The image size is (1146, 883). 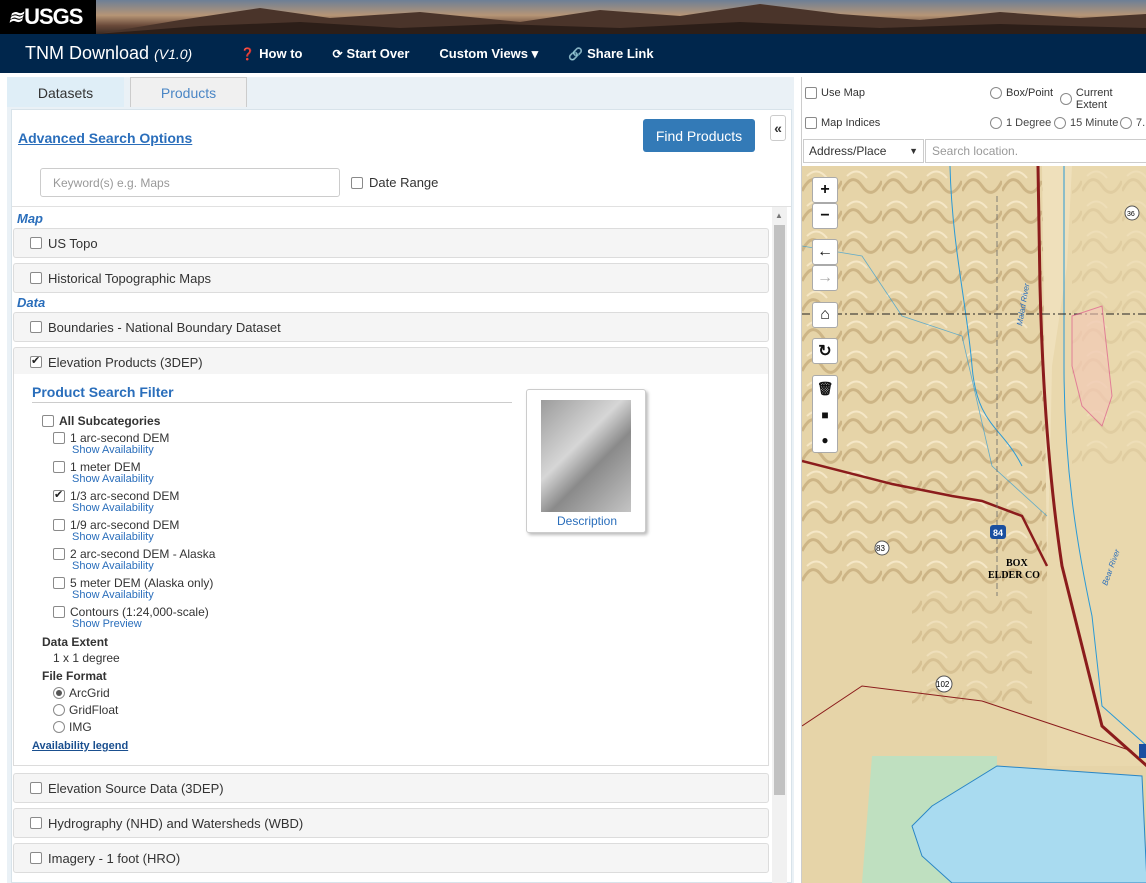 What do you see at coordinates (357, 182) in the screenshot?
I see `date-range-checkbox` at bounding box center [357, 182].